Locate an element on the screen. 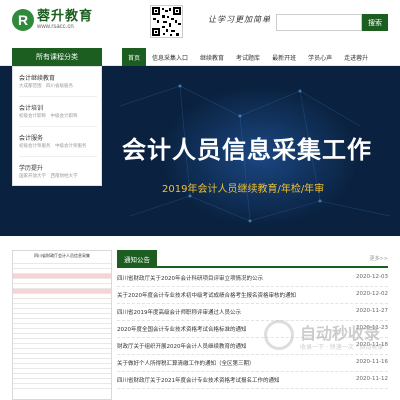  all-courses-category-button: 所有课程分类 is located at coordinates (57, 57).